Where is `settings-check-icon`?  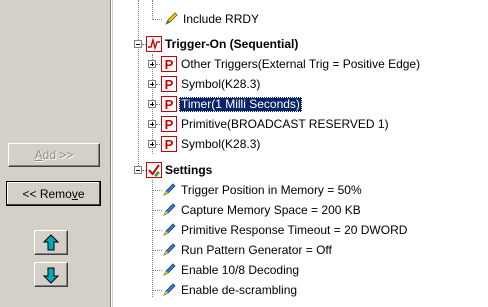 settings-check-icon is located at coordinates (154, 170).